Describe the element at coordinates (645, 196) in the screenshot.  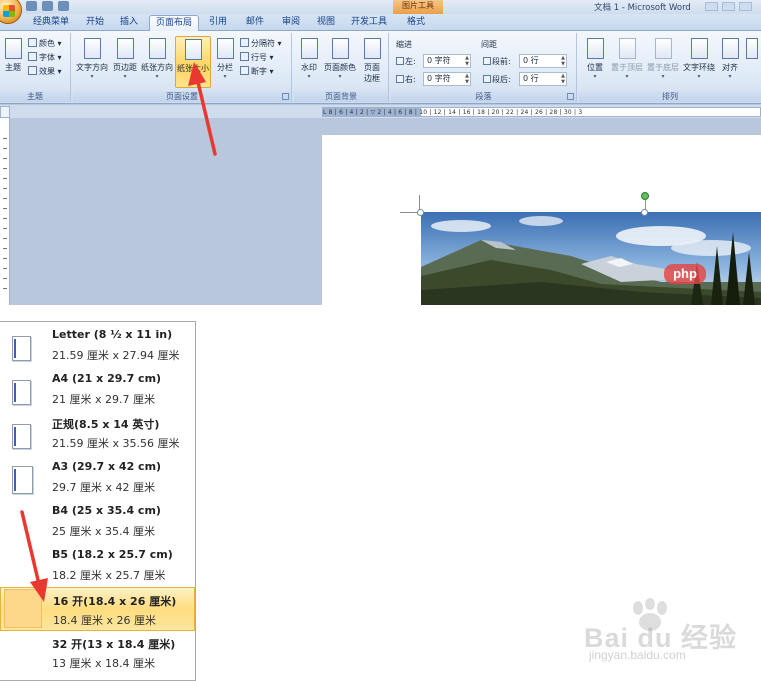
I see `rotate-handle` at that location.